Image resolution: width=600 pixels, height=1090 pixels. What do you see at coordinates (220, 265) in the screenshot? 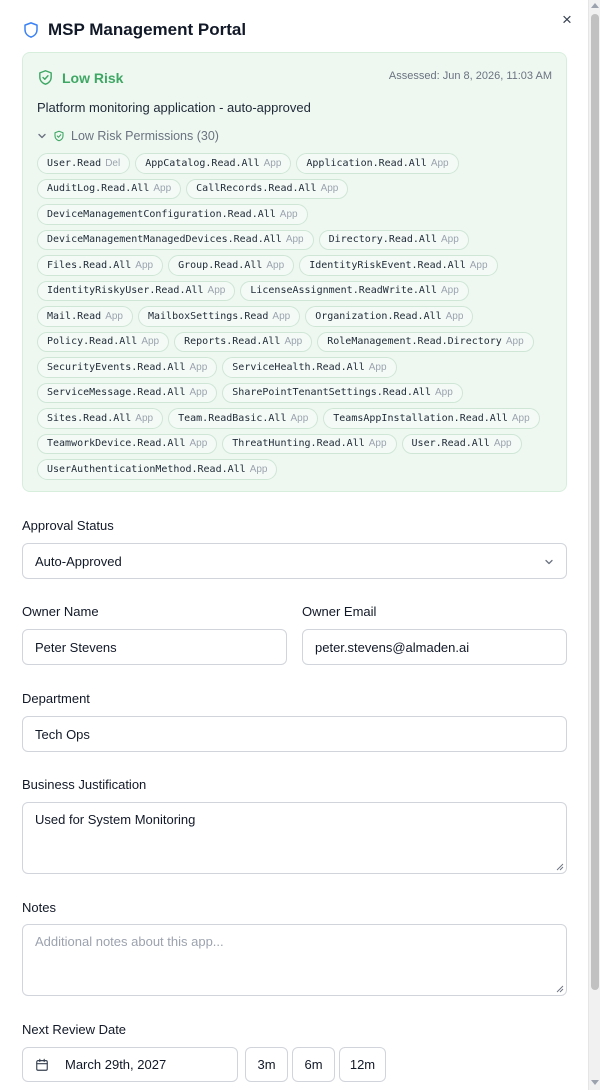
I see `permission-name: Group.Read.All` at bounding box center [220, 265].